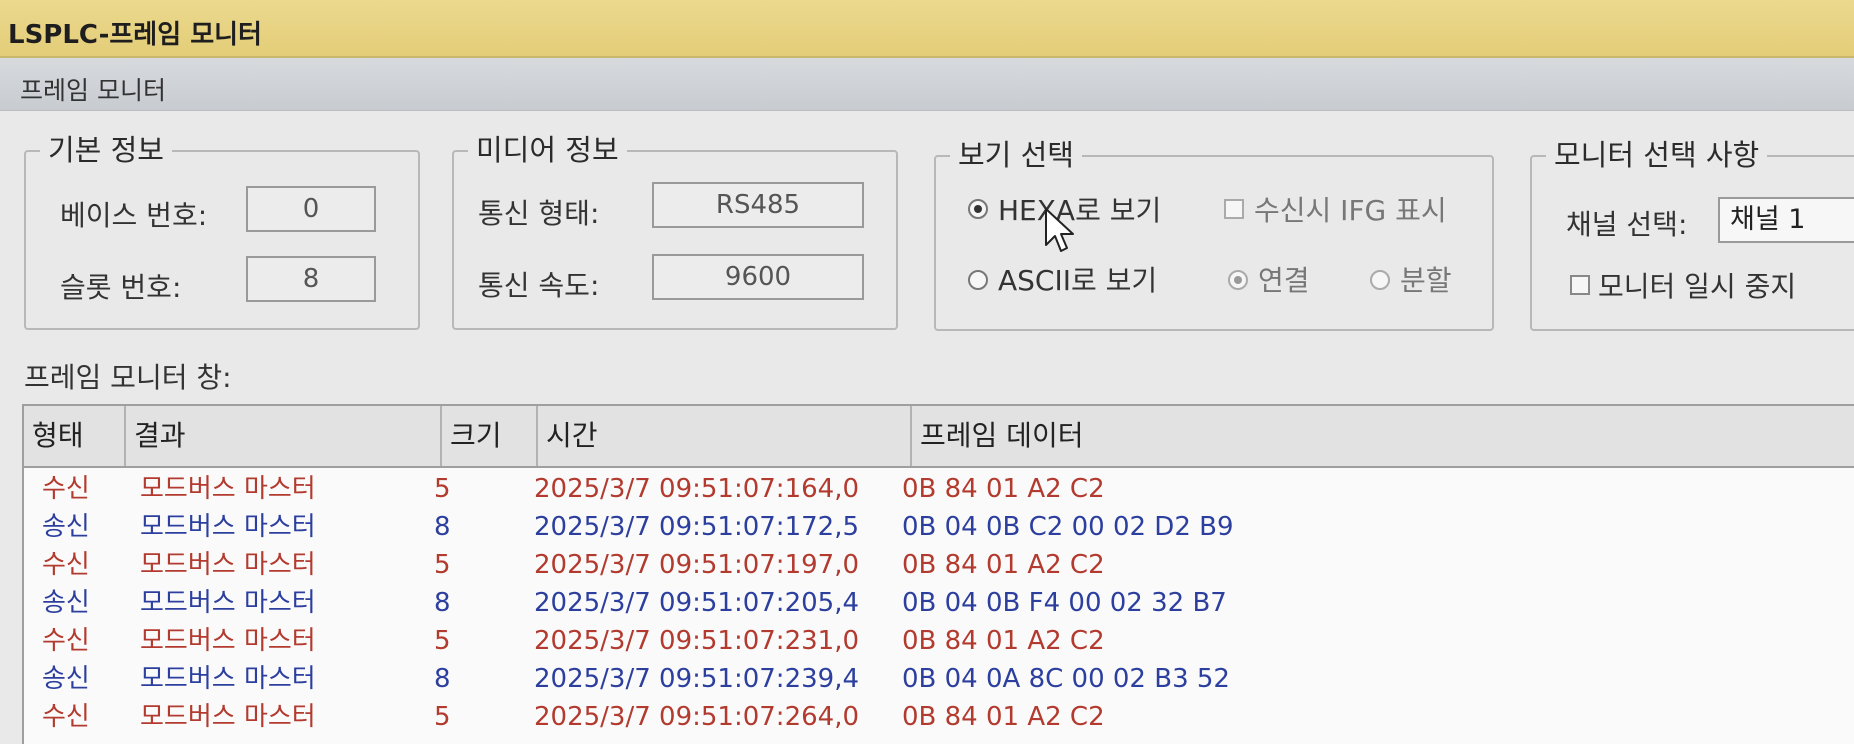  What do you see at coordinates (1068, 527) in the screenshot?
I see `row-frame-data: 0B 04 0B C2 00 02 D2 B9` at bounding box center [1068, 527].